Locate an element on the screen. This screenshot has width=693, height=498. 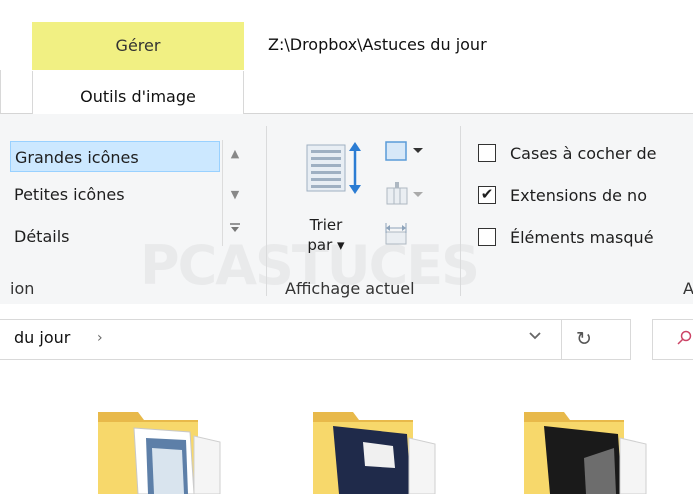
show-hide-group-label: A is located at coordinates (688, 288).